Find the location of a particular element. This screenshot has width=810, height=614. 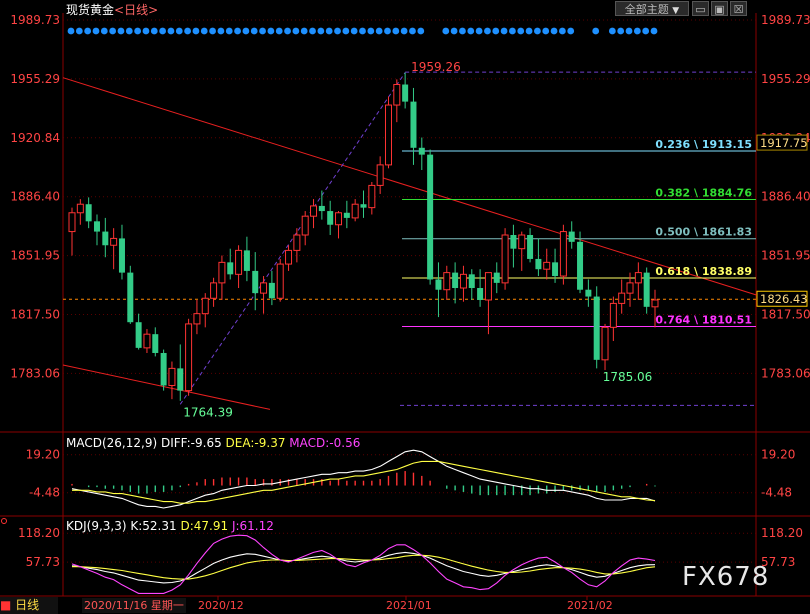

panel-tab: ■ 日线 is located at coordinates (29, 605).